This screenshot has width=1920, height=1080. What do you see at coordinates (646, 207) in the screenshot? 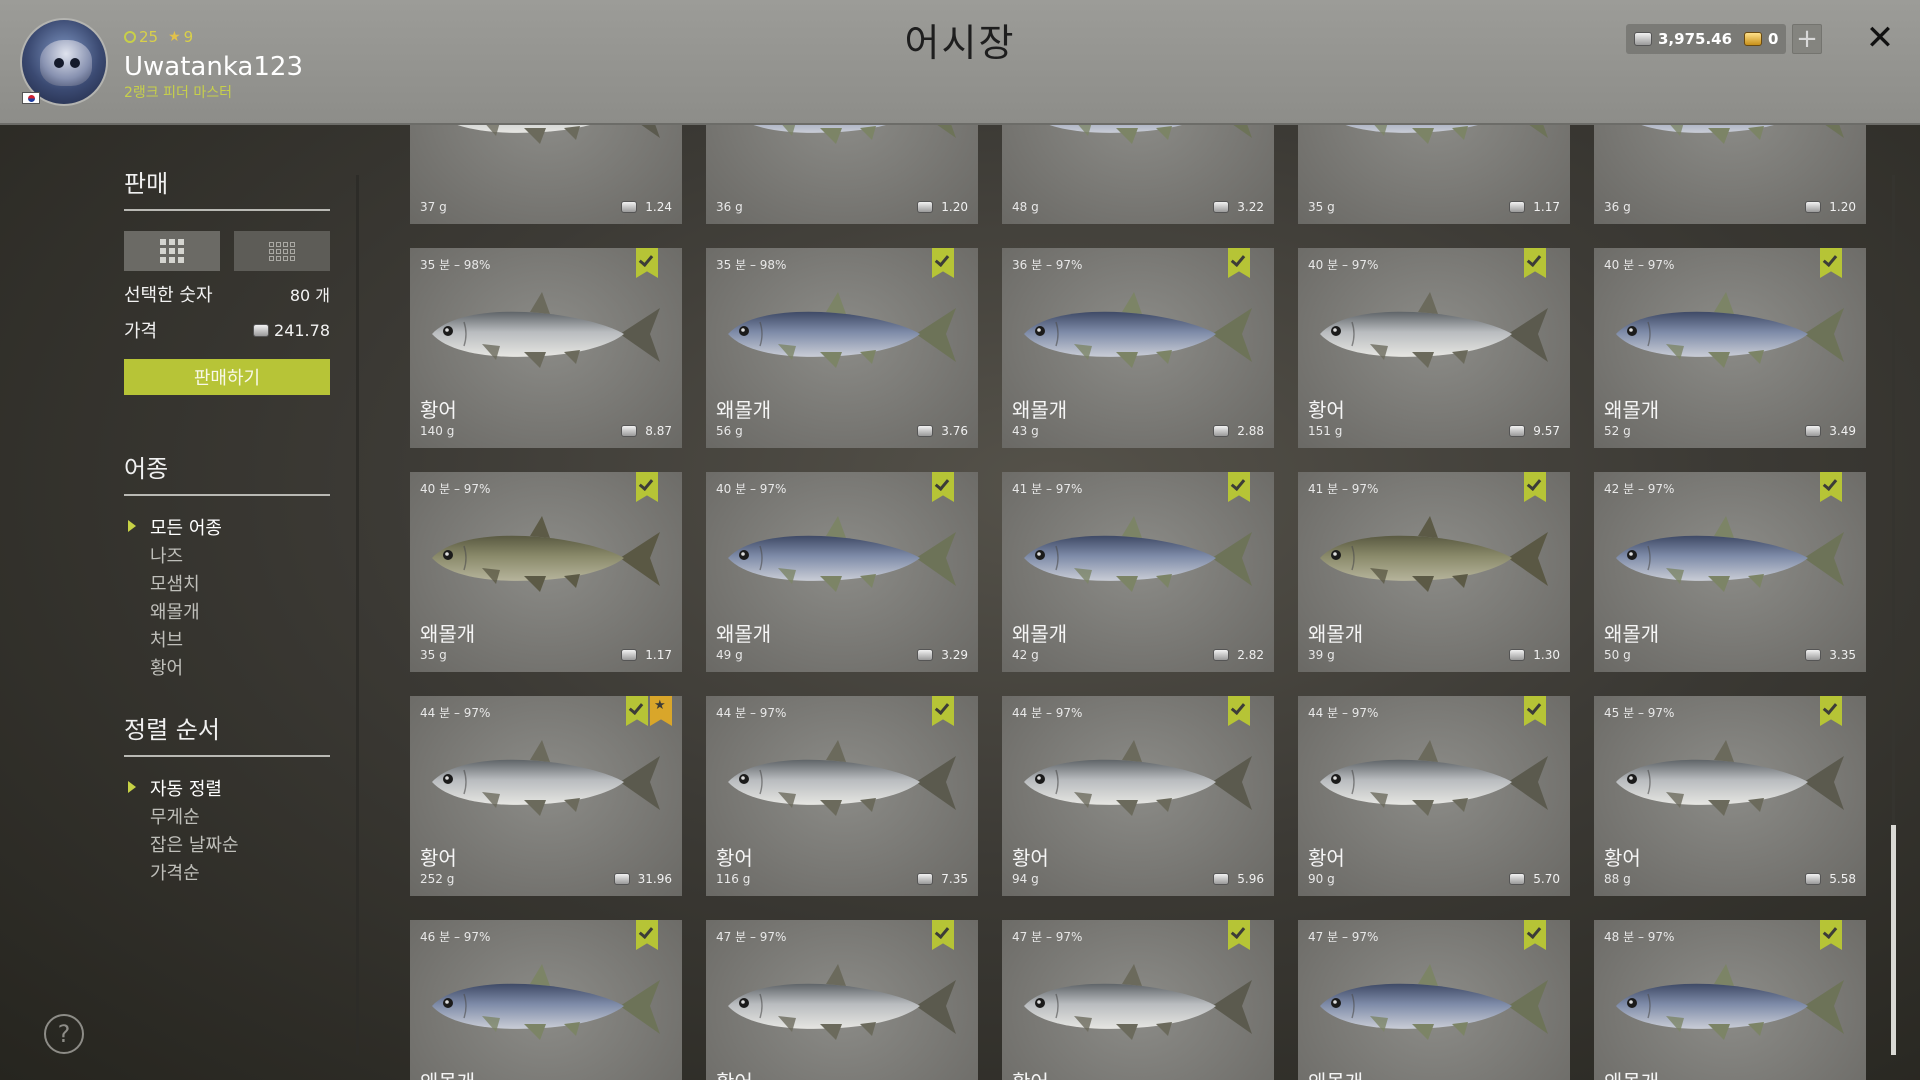
I see `fish-price: 1.24` at bounding box center [646, 207].